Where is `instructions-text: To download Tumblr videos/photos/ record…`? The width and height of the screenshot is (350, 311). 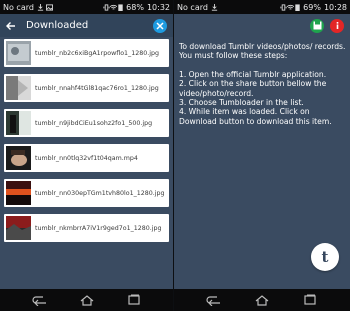 instructions-text: To download Tumblr videos/photos/ record… is located at coordinates (263, 84).